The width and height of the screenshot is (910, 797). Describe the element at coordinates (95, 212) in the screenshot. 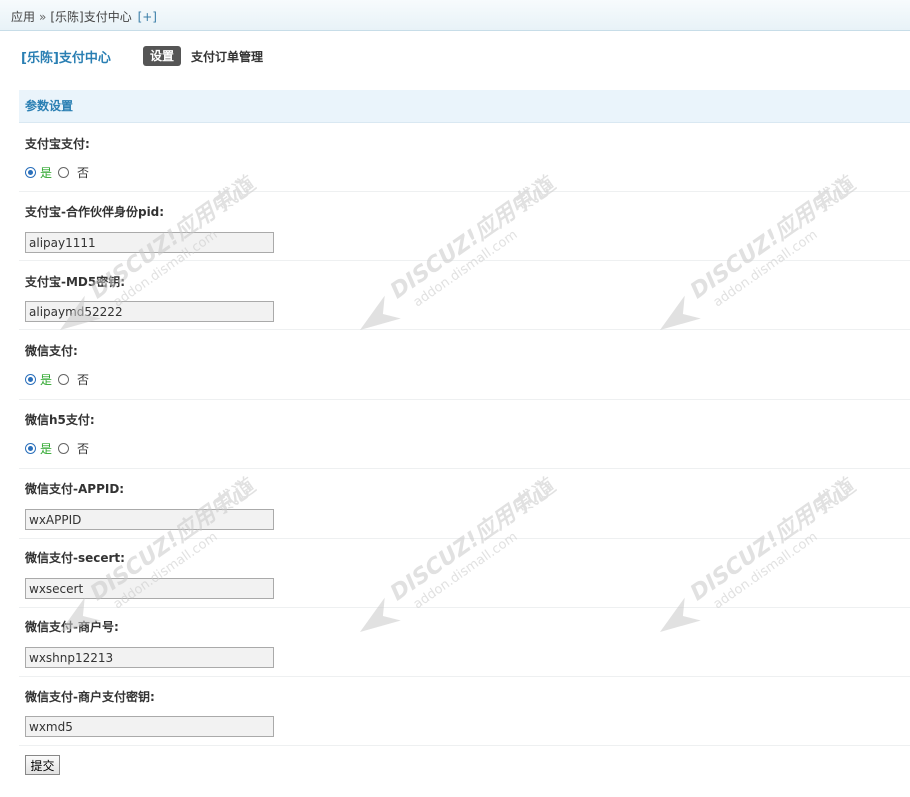

I see `field-label: 支付宝-合作伙伴身份pid:` at that location.